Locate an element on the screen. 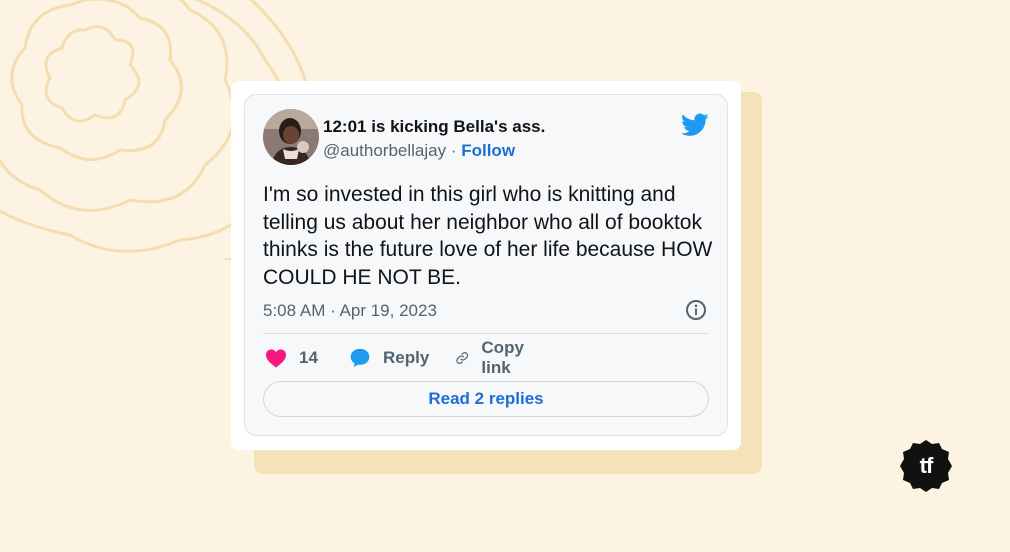 The height and width of the screenshot is (552, 1010). reply-label: Reply is located at coordinates (406, 357).